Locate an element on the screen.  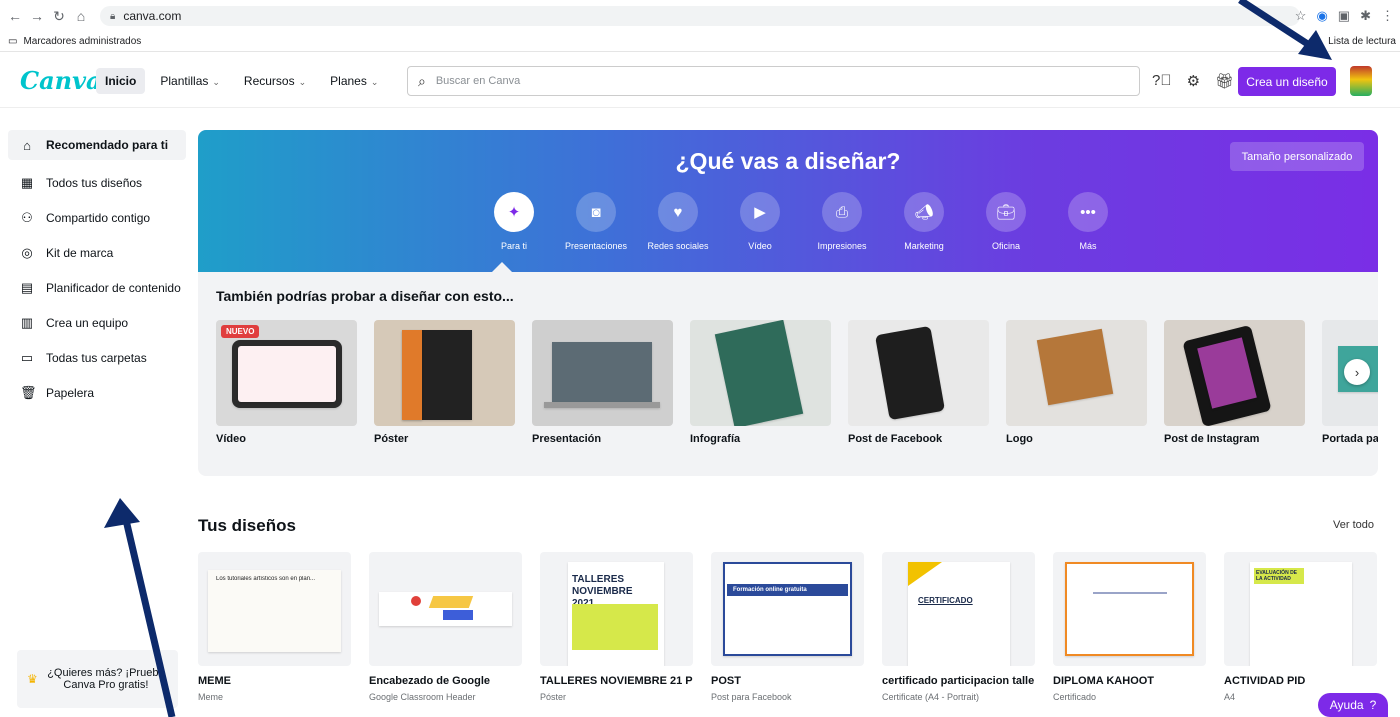
address-bar: 🔒︎ canva.com is located at coordinates (700, 16).